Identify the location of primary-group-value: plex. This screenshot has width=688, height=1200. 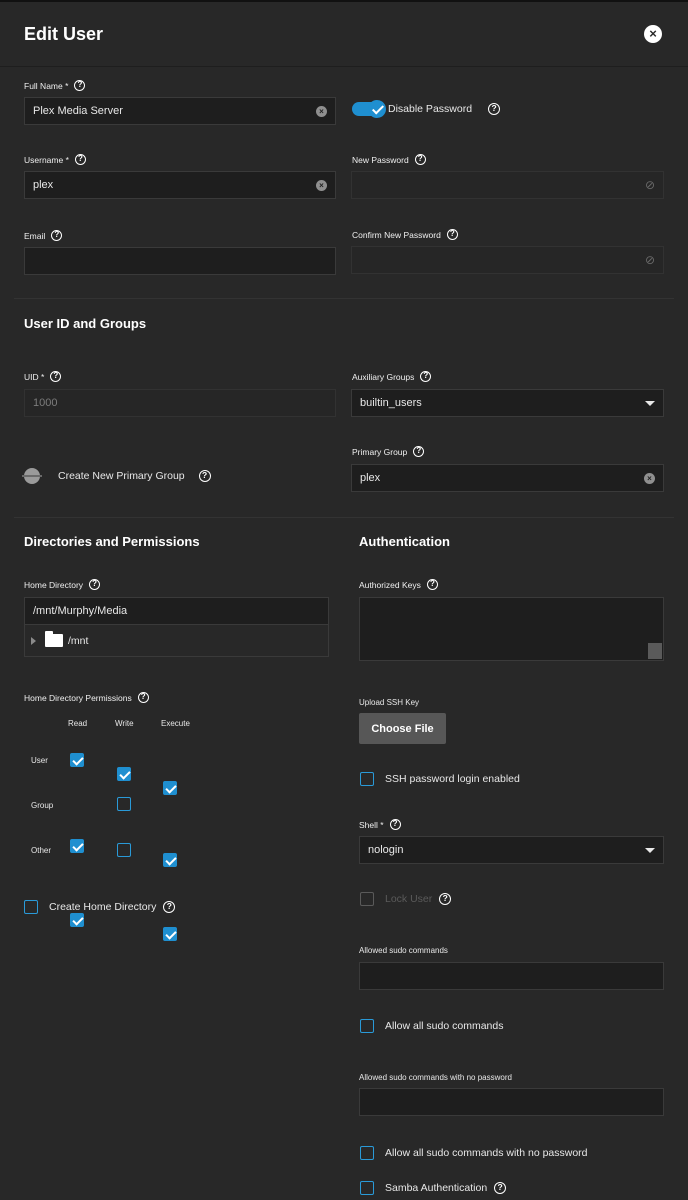
(370, 478).